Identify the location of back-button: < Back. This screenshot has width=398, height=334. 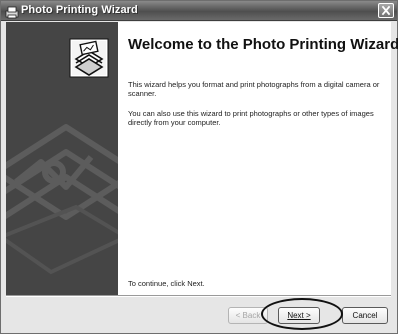
(248, 315).